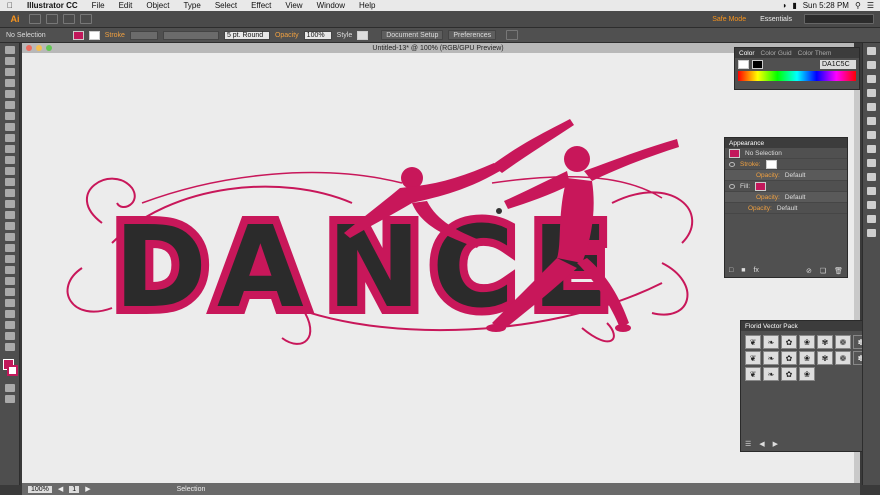  I want to click on symbol-sprayer-tool-icon, so click(9, 292).